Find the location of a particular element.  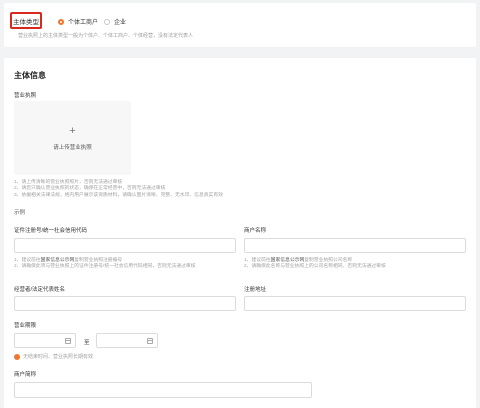

merchant-name-input is located at coordinates (355, 245).